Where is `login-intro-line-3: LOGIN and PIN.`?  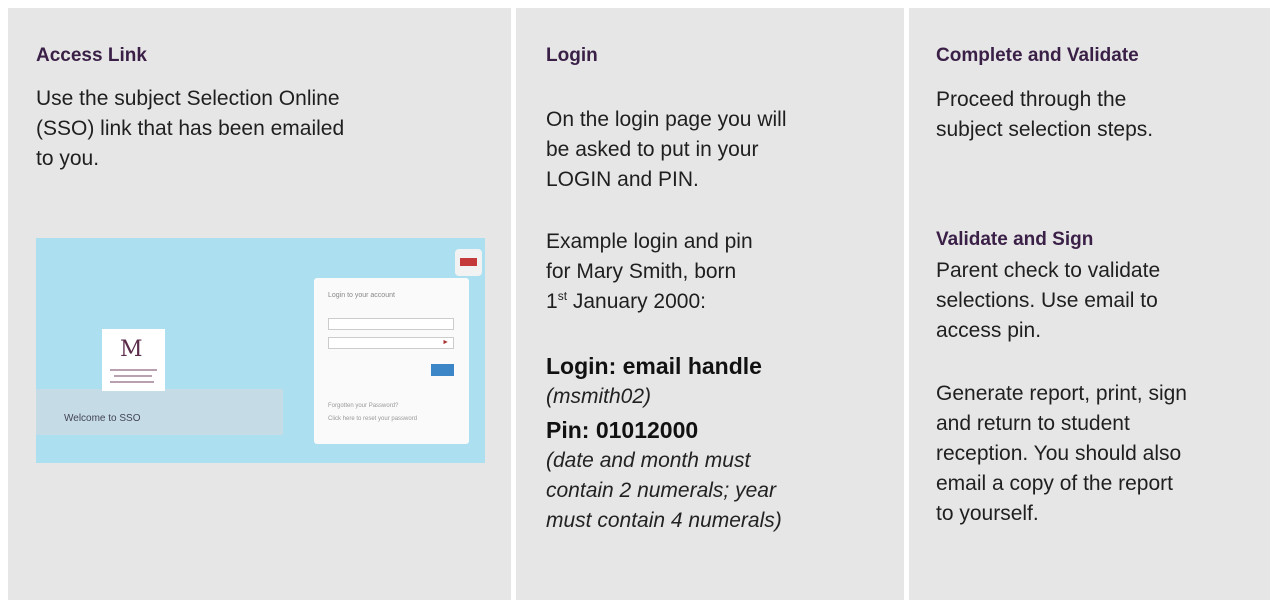
login-intro-line-3: LOGIN and PIN. is located at coordinates (622, 179).